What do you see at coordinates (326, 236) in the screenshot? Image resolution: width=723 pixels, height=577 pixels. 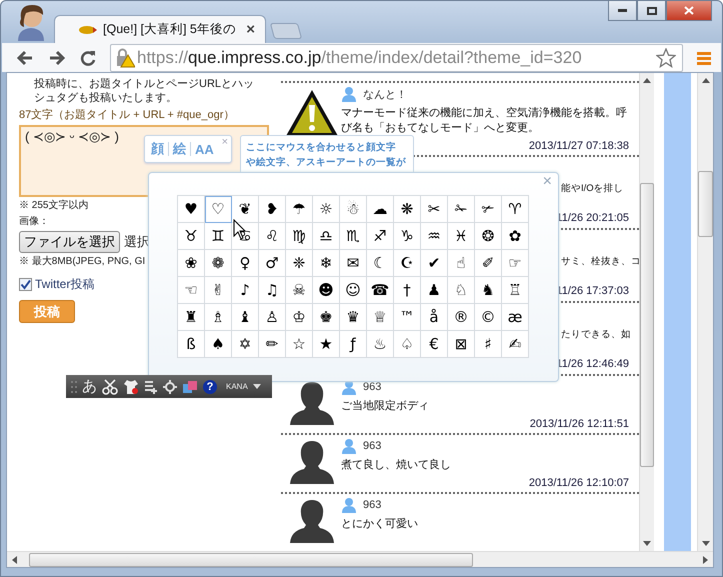 I see `symbol-cell: ♎` at bounding box center [326, 236].